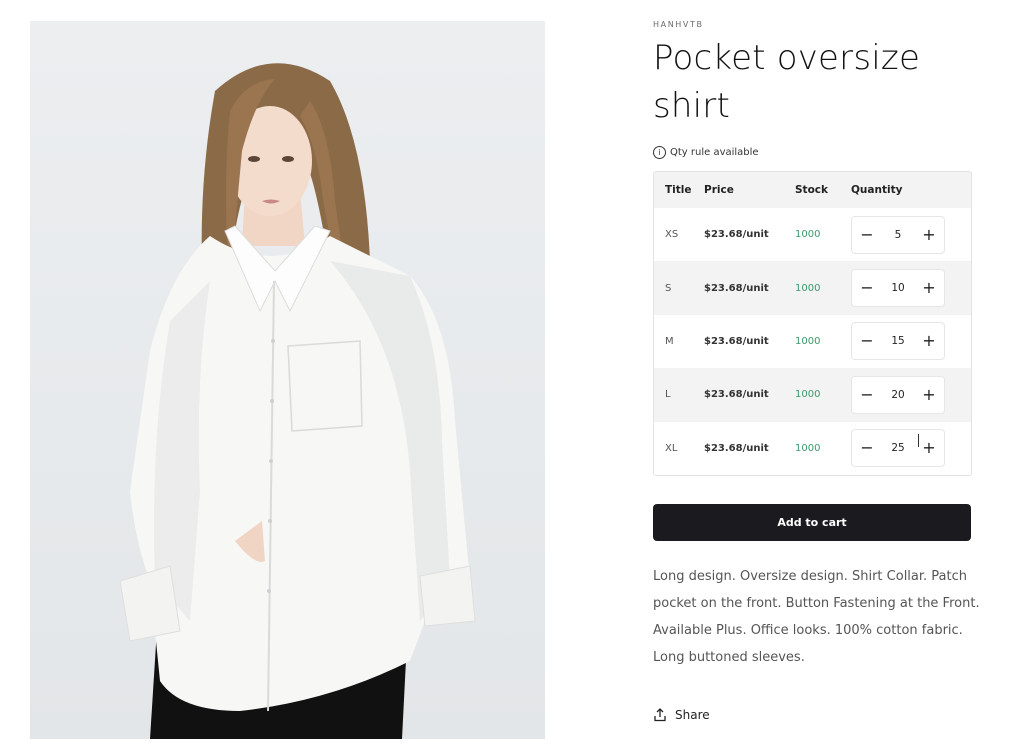 This screenshot has width=1024, height=748. I want to click on header-stock: Stock, so click(812, 190).